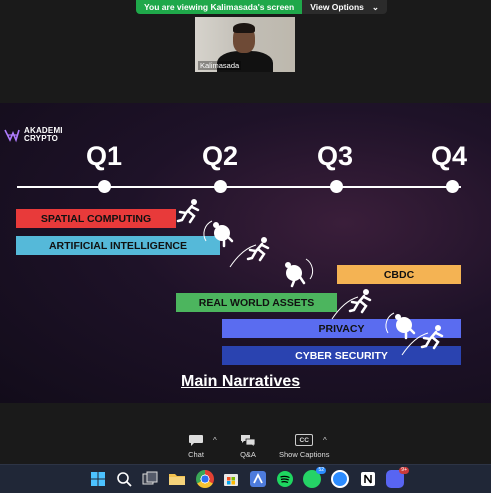 The height and width of the screenshot is (493, 491). I want to click on captions-options-caret: ^, so click(325, 440).